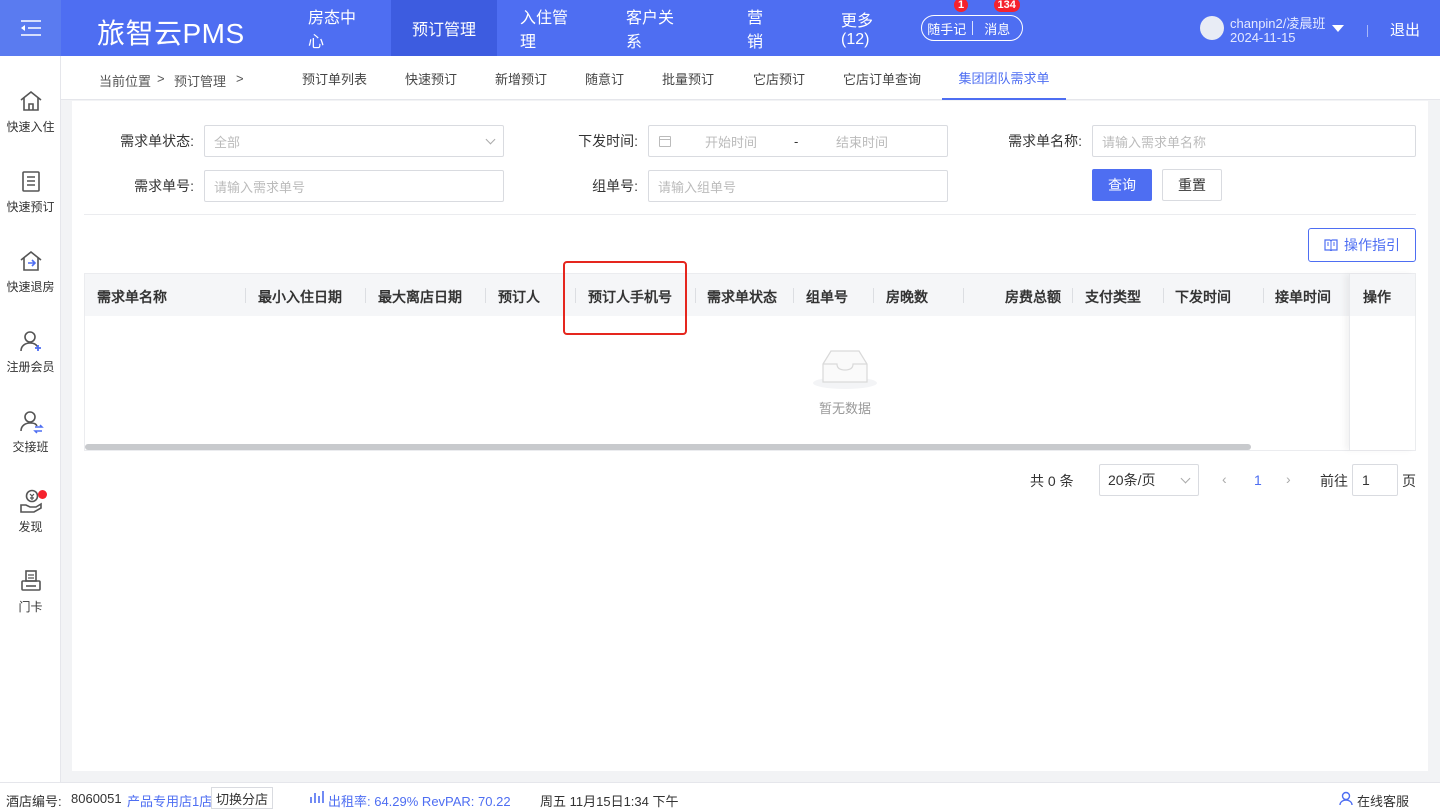  I want to click on col-payment-type: 支付类型, so click(1113, 297).